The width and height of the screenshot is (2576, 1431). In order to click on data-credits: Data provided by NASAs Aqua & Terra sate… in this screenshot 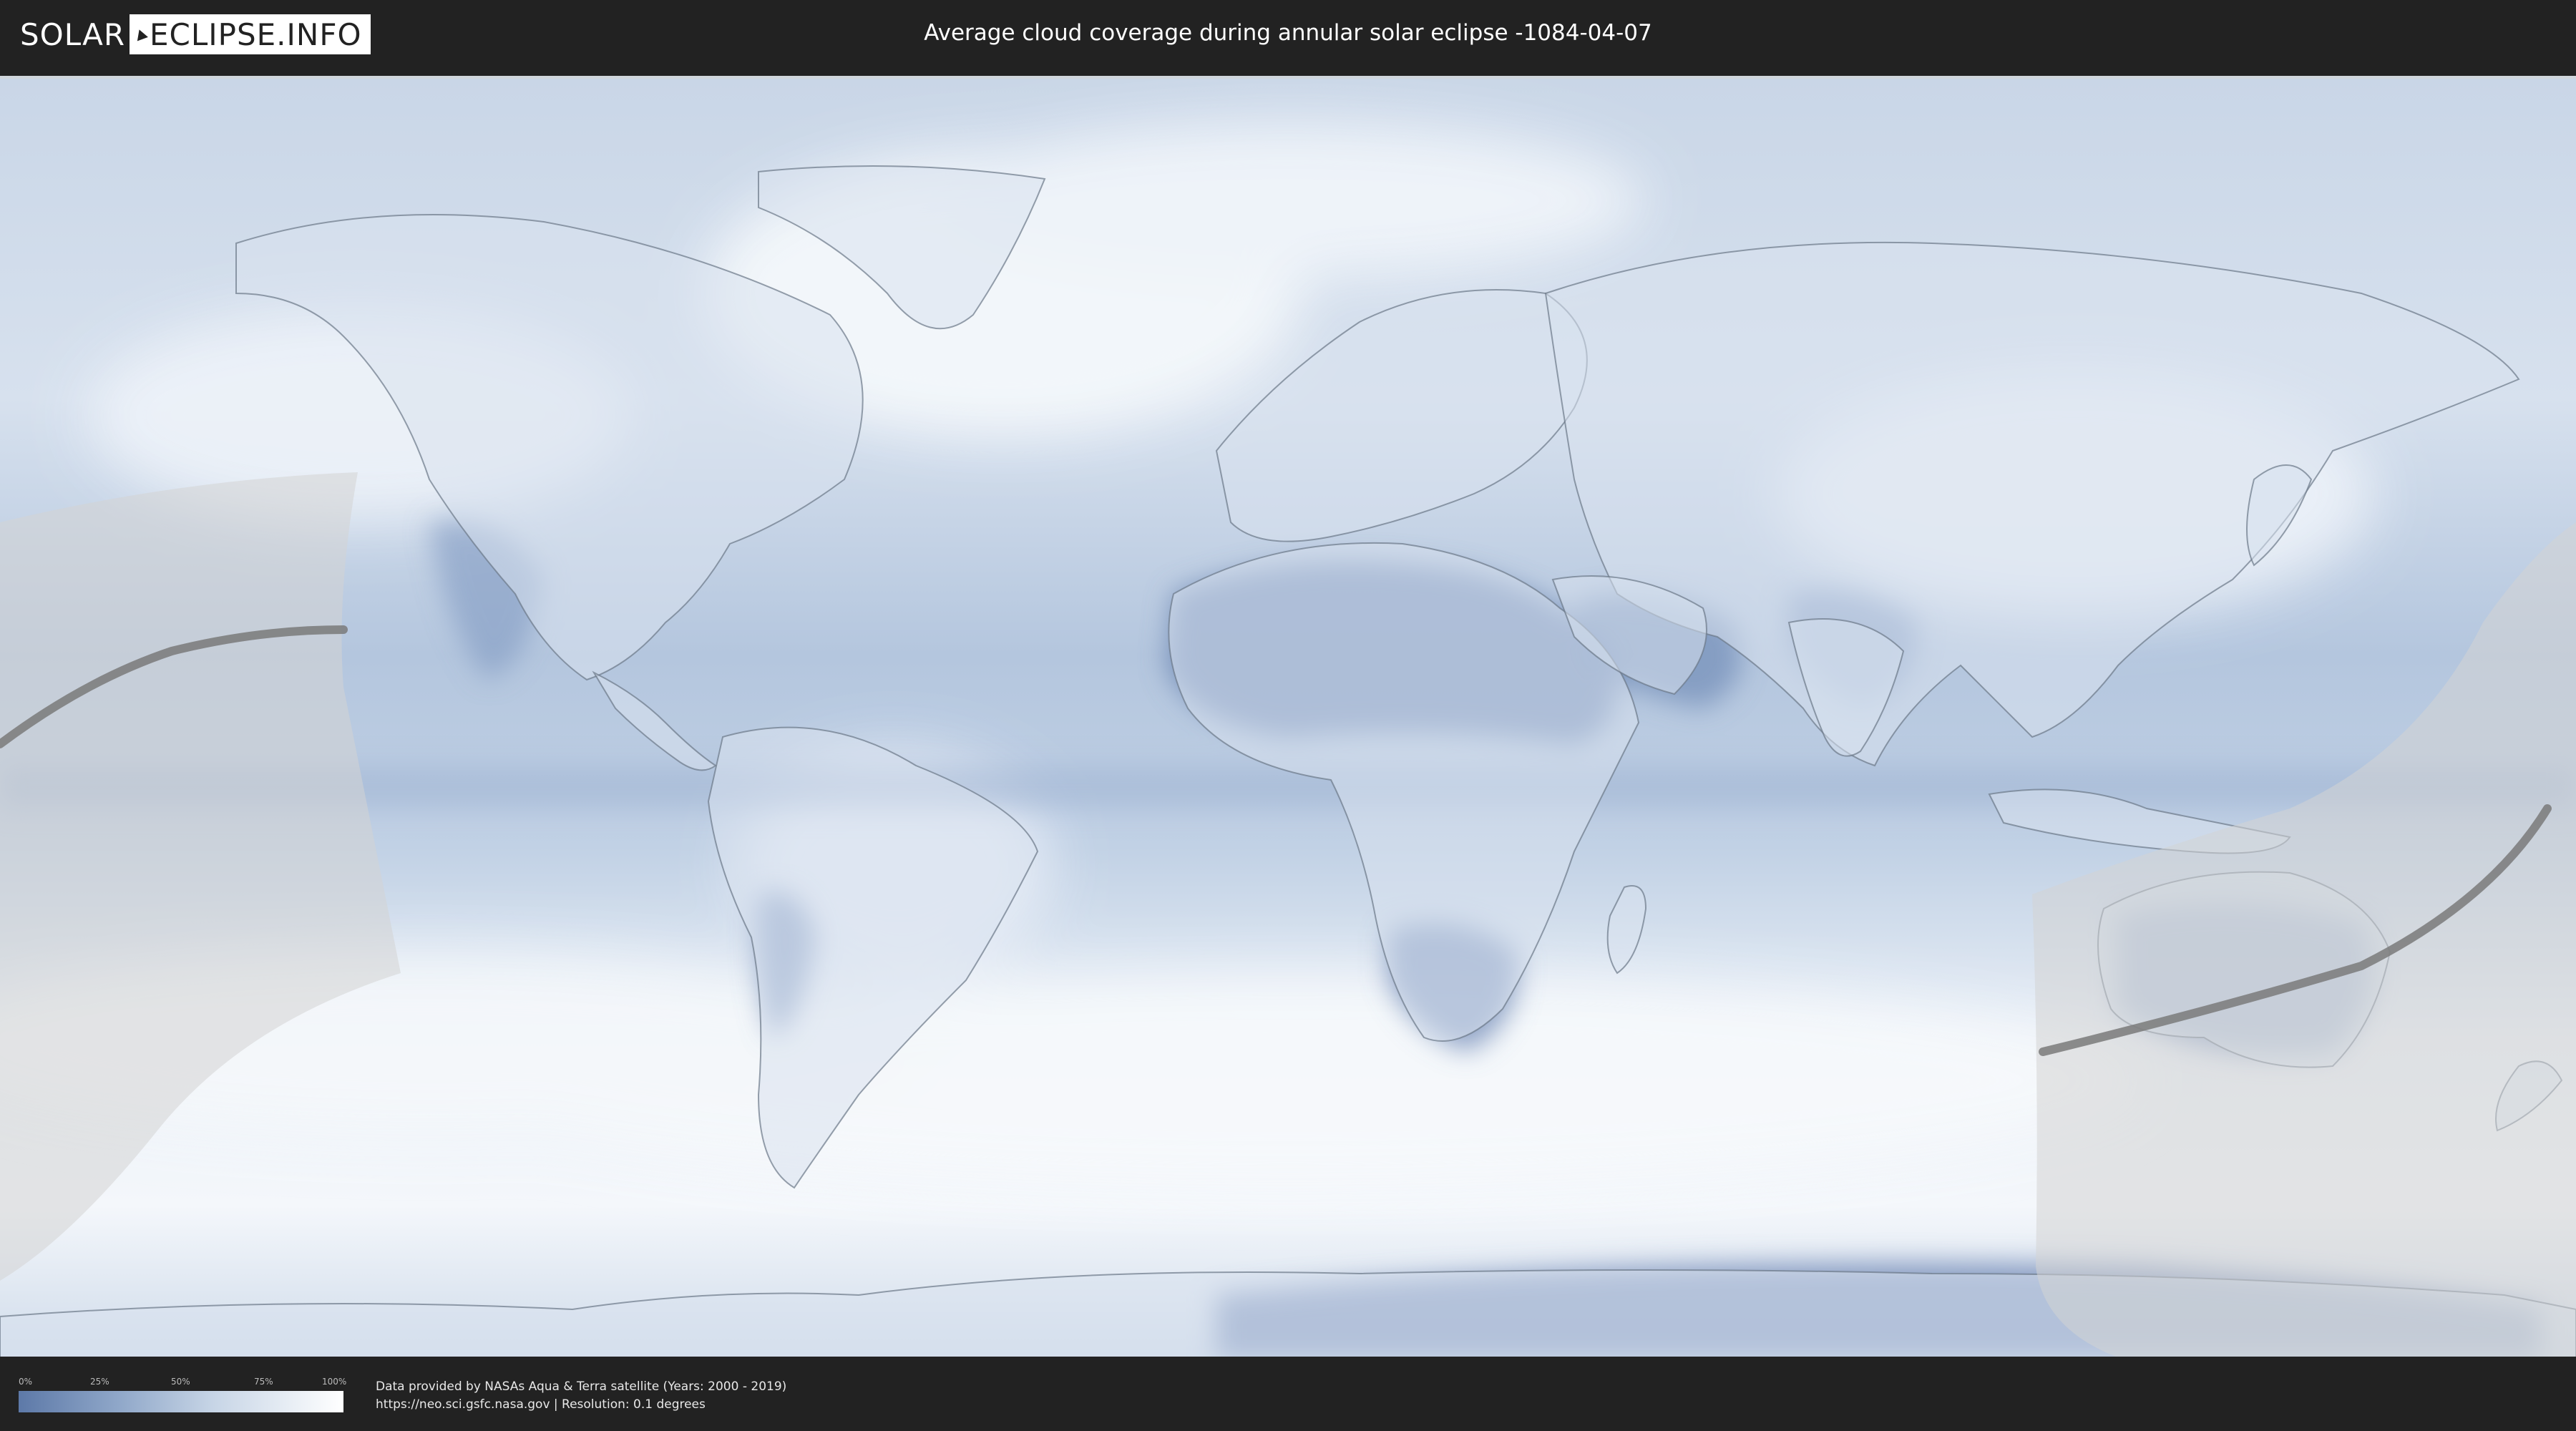, I will do `click(581, 1396)`.